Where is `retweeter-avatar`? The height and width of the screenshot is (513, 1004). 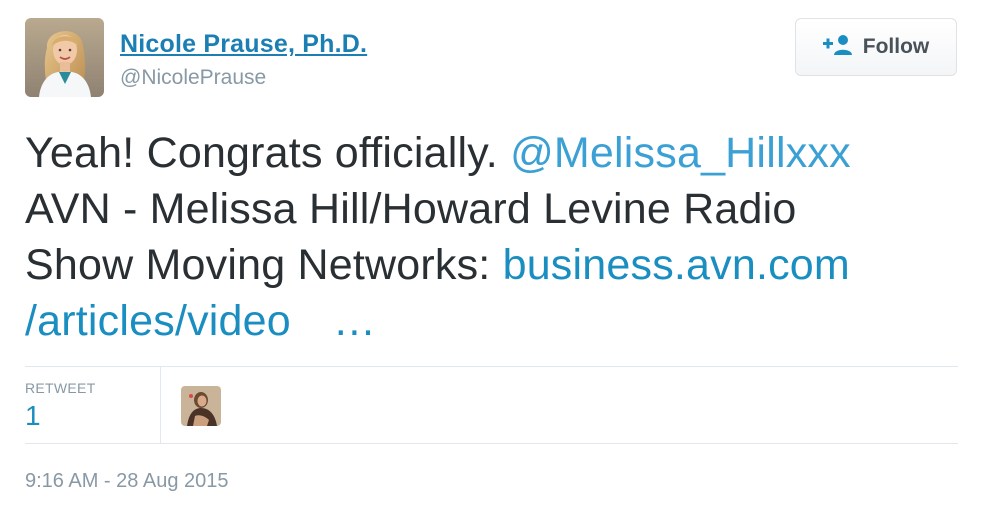
retweeter-avatar is located at coordinates (201, 406).